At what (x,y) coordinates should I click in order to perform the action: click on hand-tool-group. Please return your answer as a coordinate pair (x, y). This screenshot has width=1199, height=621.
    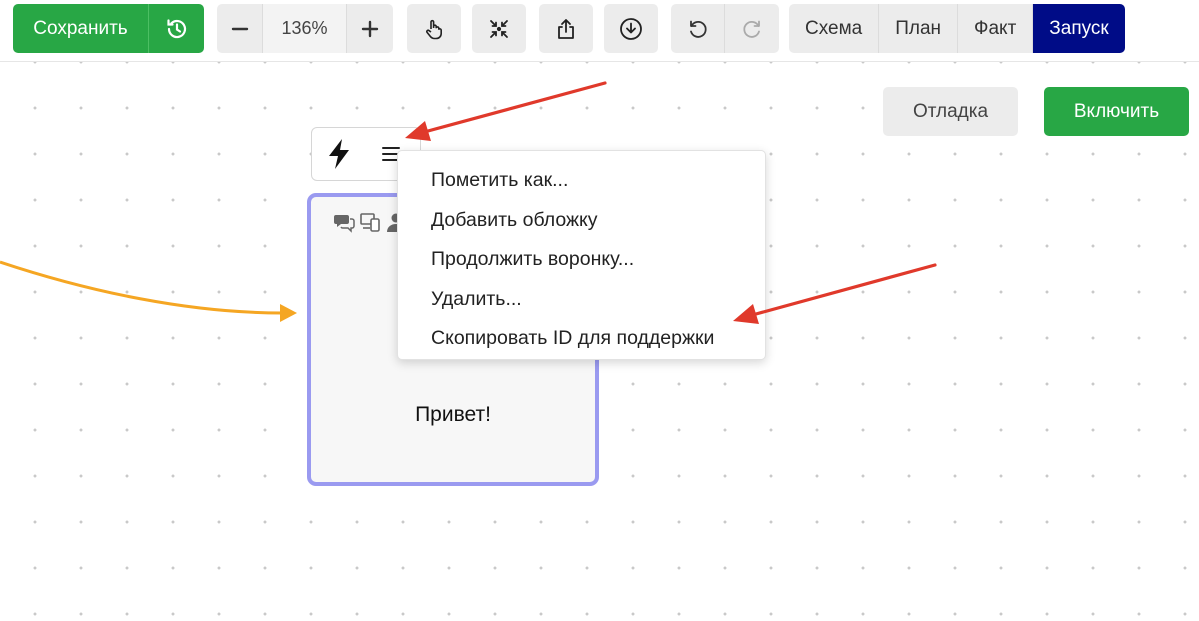
    Looking at the image, I should click on (434, 28).